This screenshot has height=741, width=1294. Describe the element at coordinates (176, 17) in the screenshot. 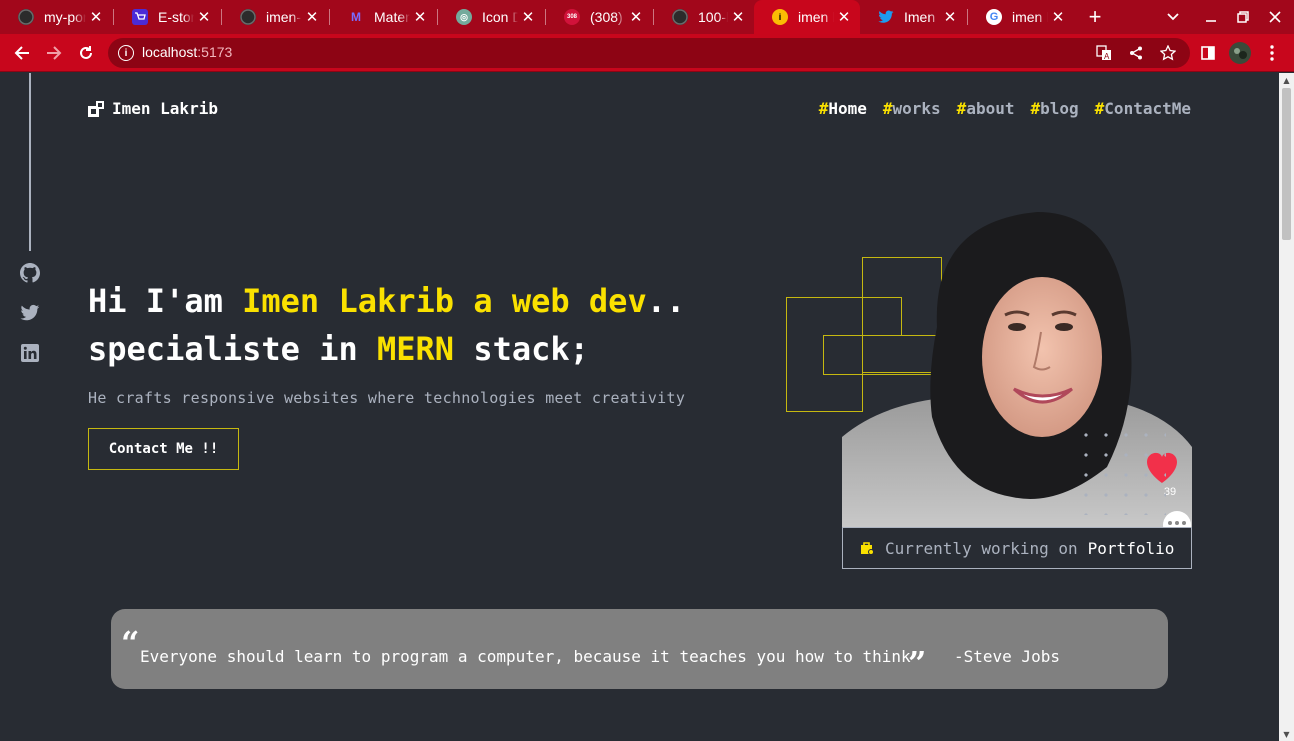

I see `tab-title: E-store` at that location.